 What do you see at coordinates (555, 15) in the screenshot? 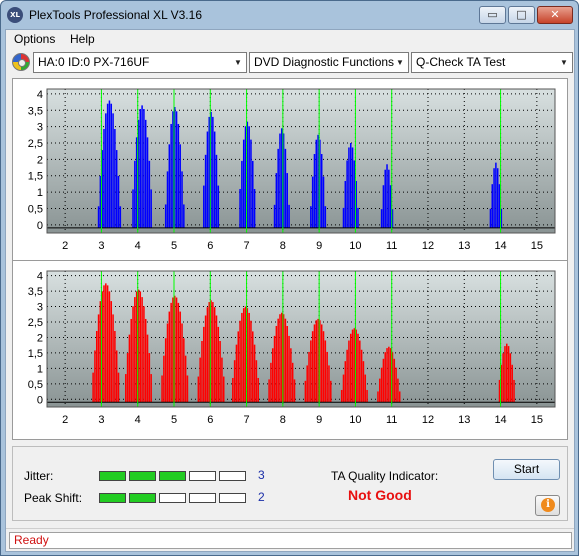
I see `close-button: ✕` at bounding box center [555, 15].